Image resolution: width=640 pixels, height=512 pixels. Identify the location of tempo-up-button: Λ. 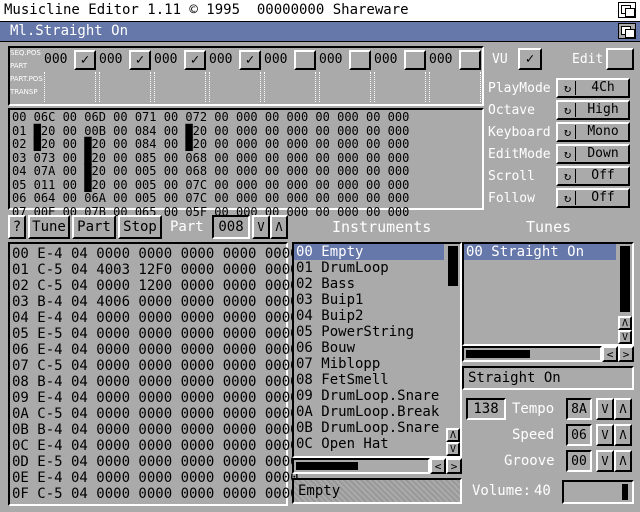
(623, 409).